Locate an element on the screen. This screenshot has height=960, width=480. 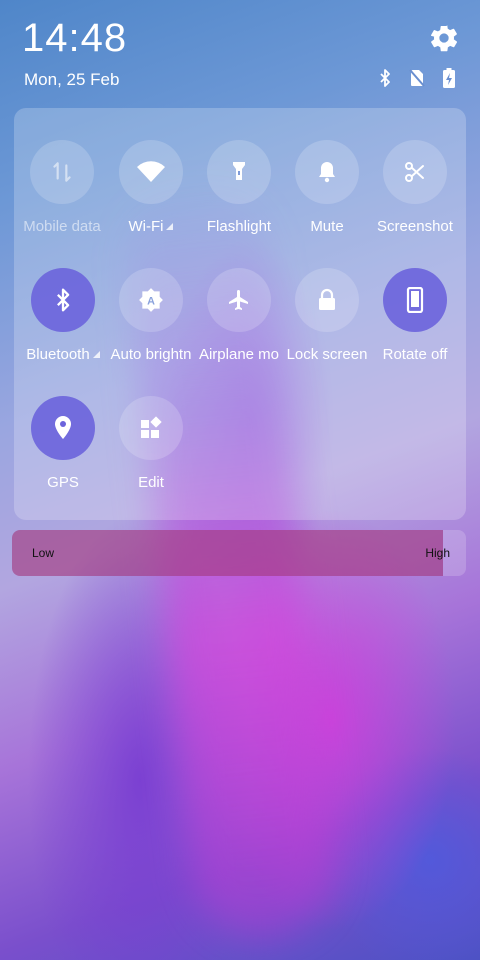
tile-gps: GPS is located at coordinates (63, 443).